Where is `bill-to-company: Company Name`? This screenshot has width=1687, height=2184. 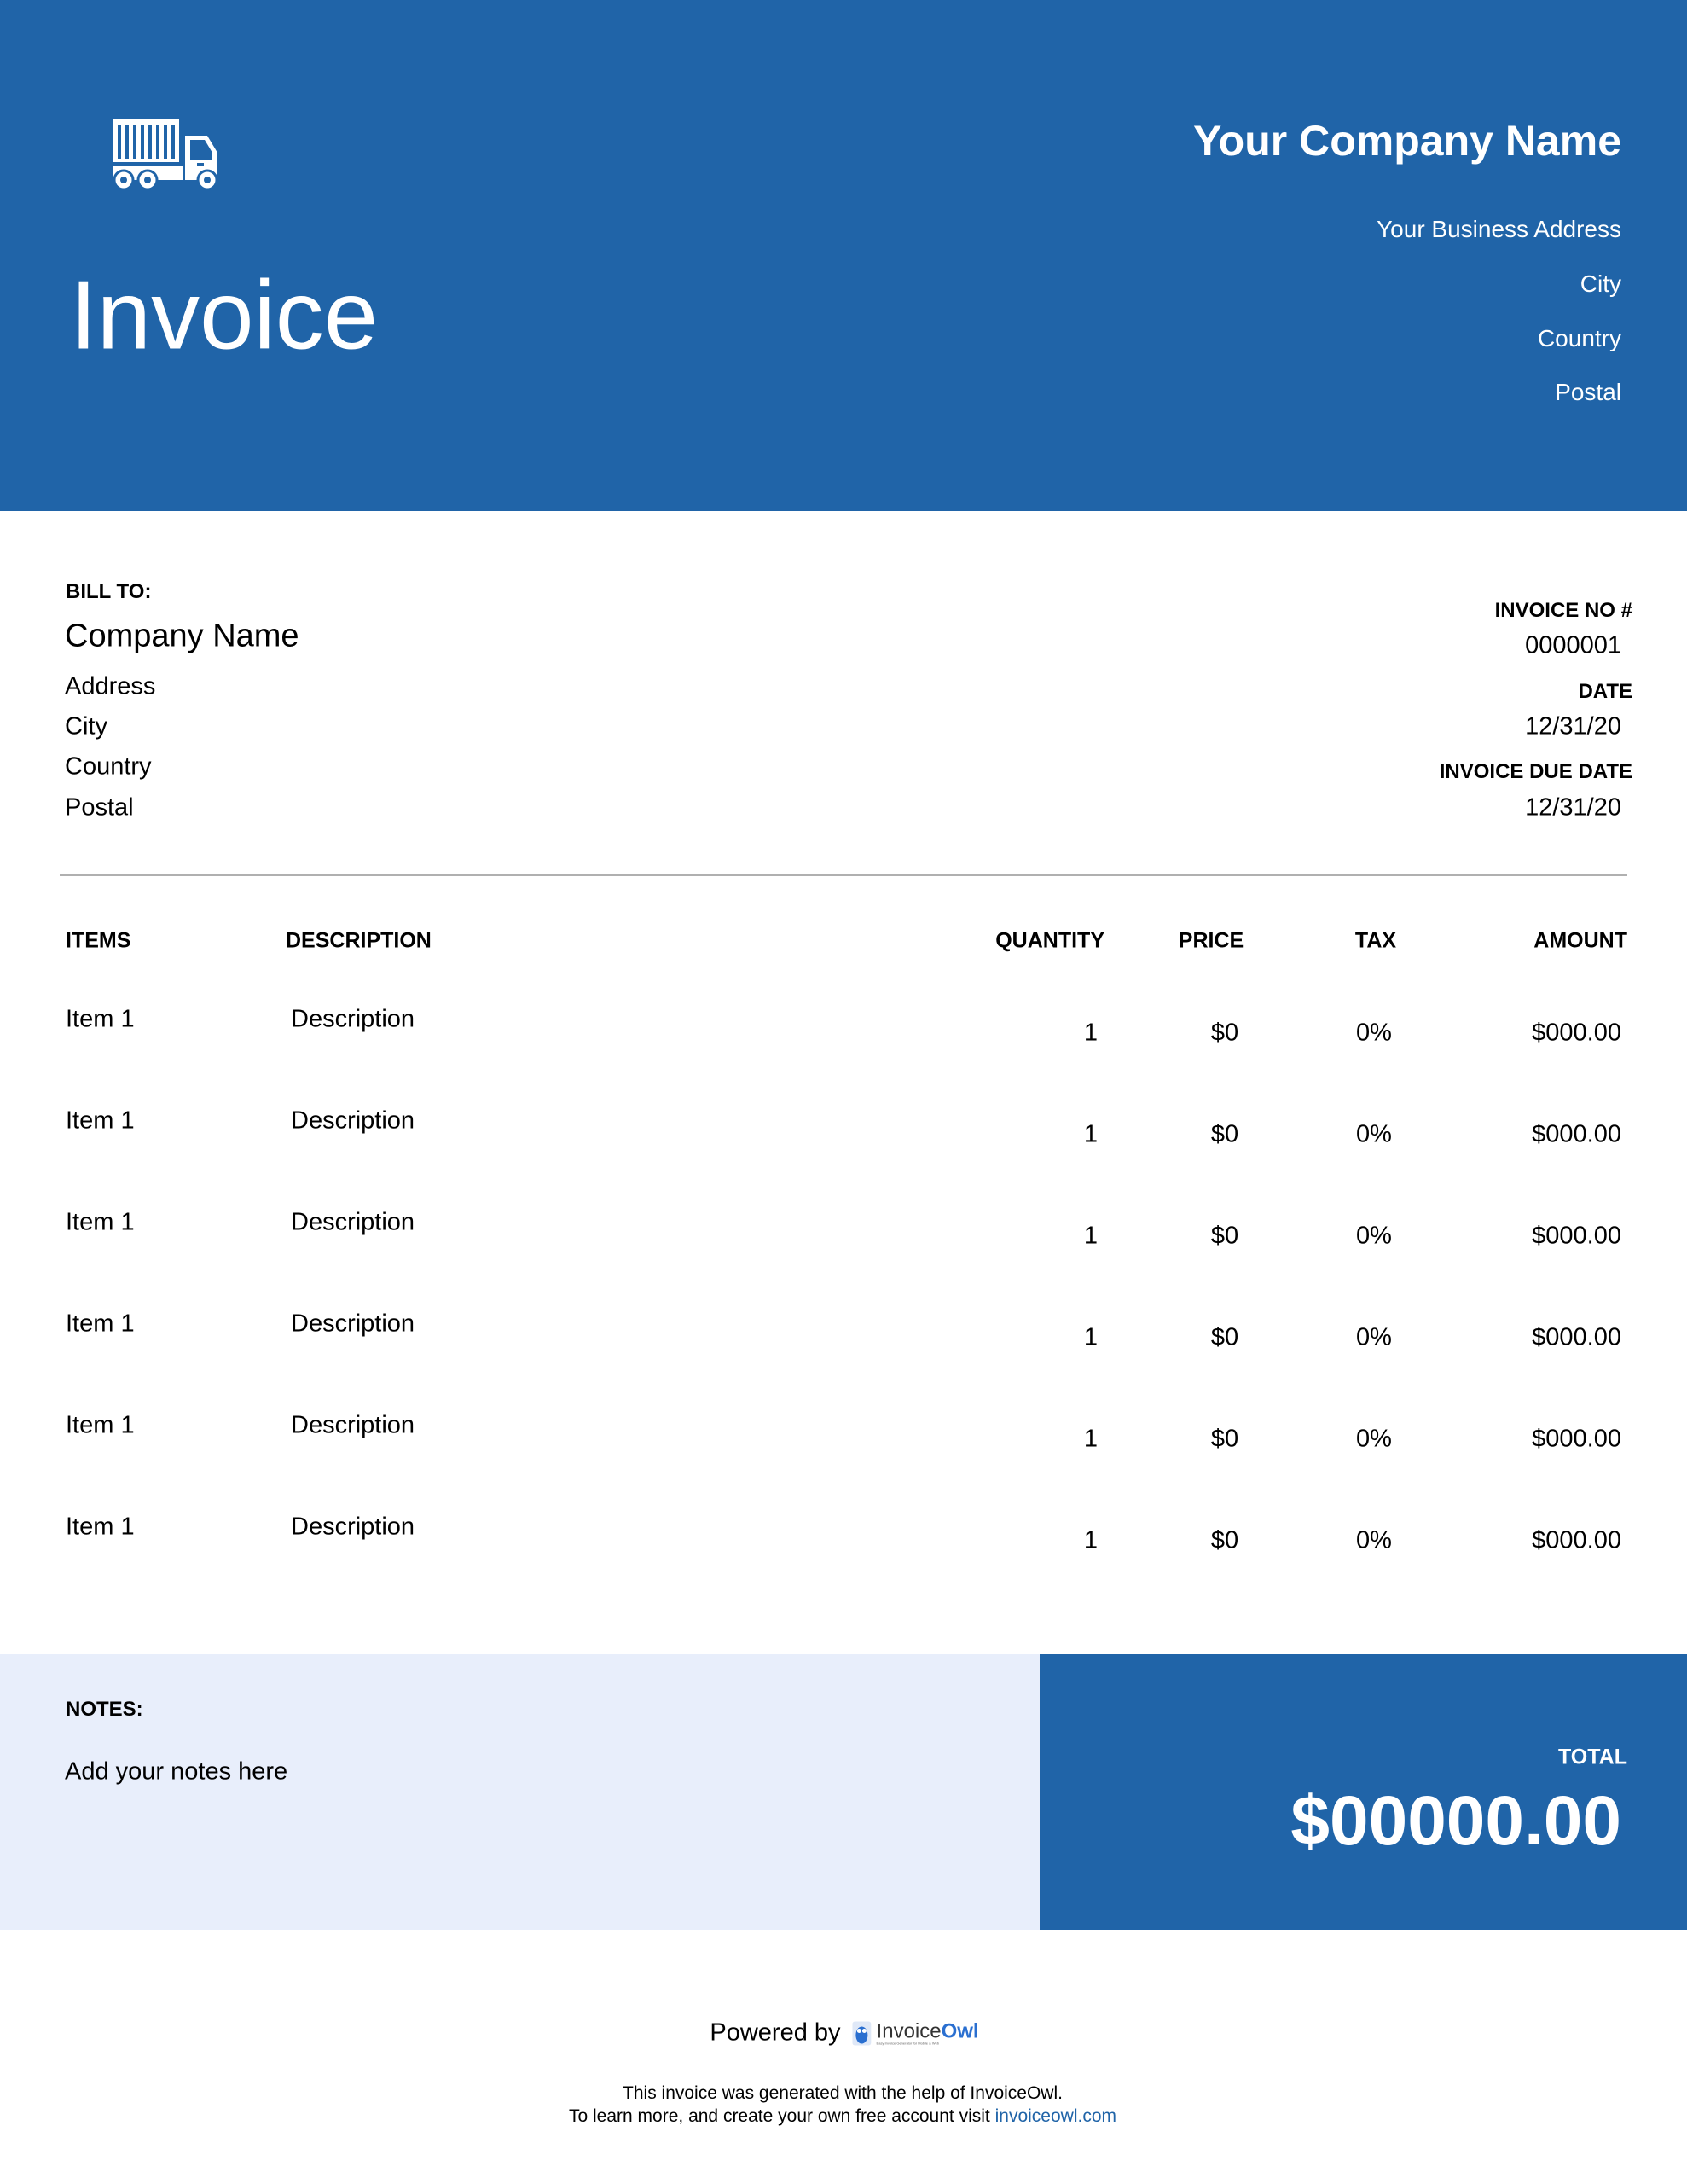
bill-to-company: Company Name is located at coordinates (182, 636).